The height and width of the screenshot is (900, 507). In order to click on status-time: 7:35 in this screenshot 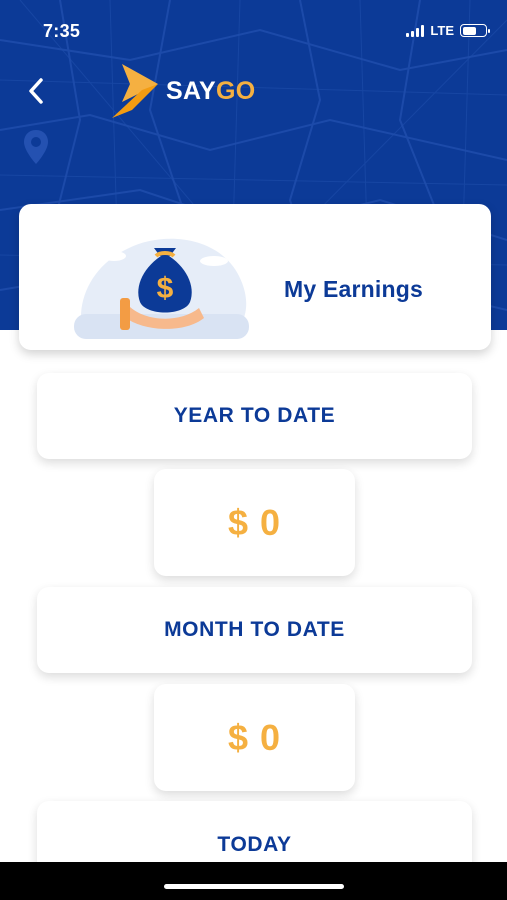, I will do `click(62, 31)`.